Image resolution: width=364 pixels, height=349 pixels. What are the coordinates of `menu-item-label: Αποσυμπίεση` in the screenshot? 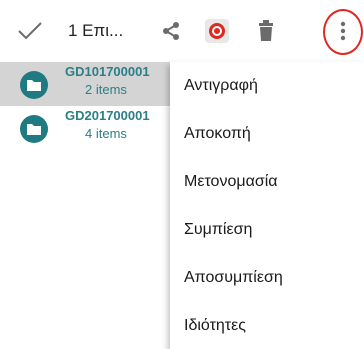 It's located at (233, 277).